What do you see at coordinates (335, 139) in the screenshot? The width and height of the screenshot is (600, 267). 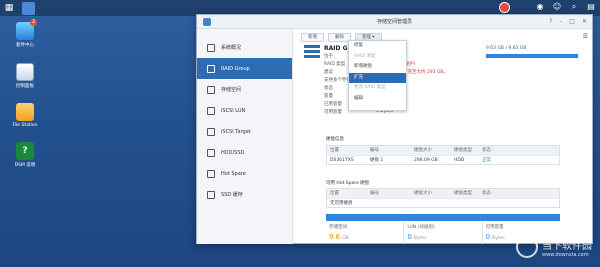 I see `disk-info-section-title: 硬盘信息` at bounding box center [335, 139].